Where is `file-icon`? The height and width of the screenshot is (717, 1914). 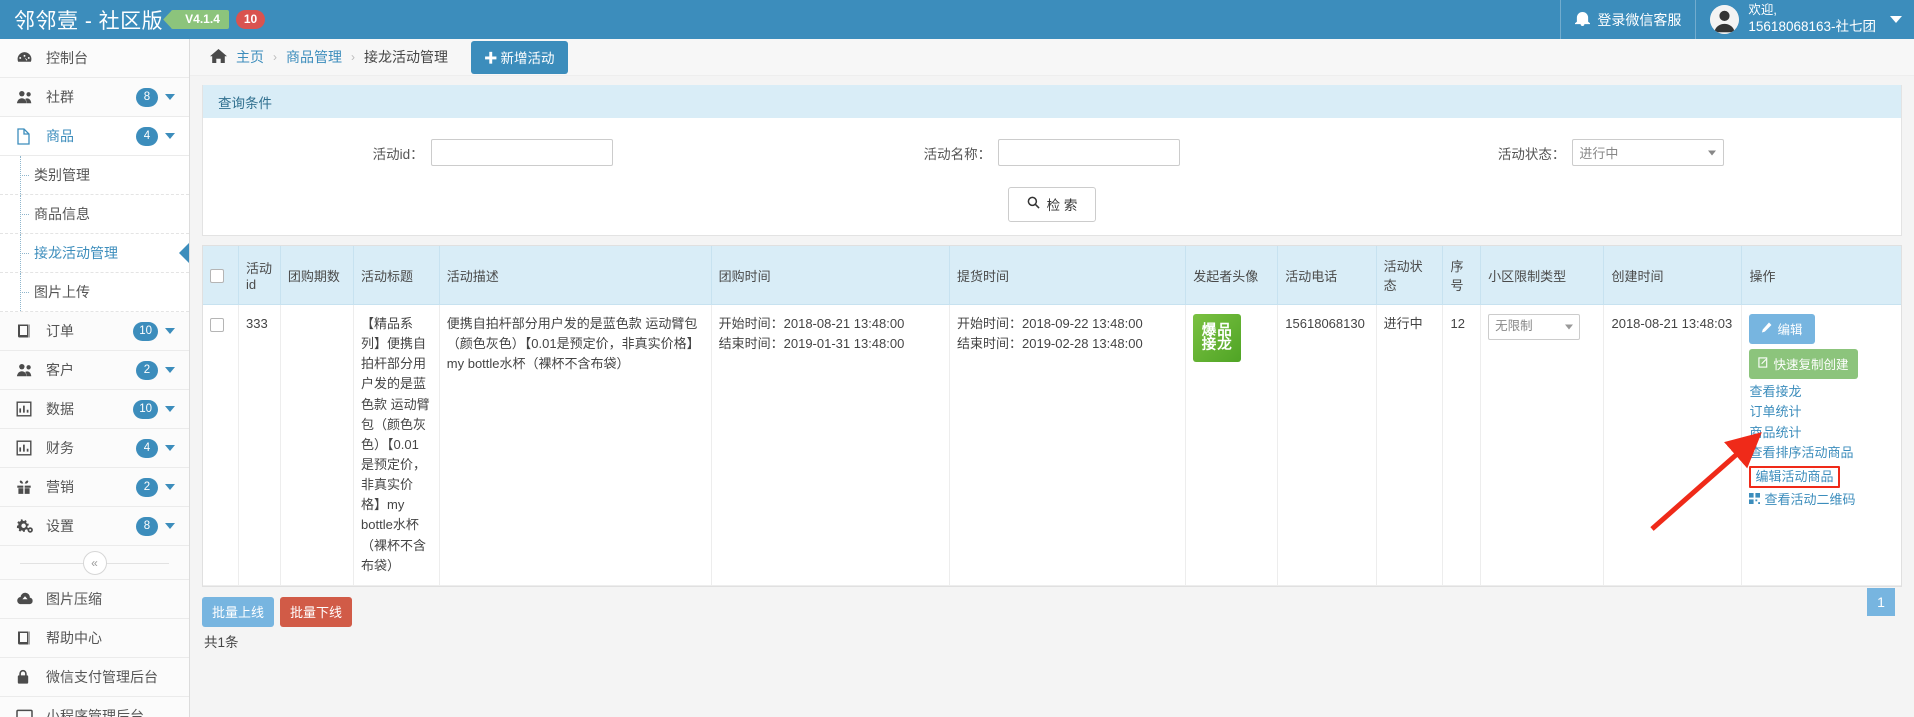 file-icon is located at coordinates (27, 136).